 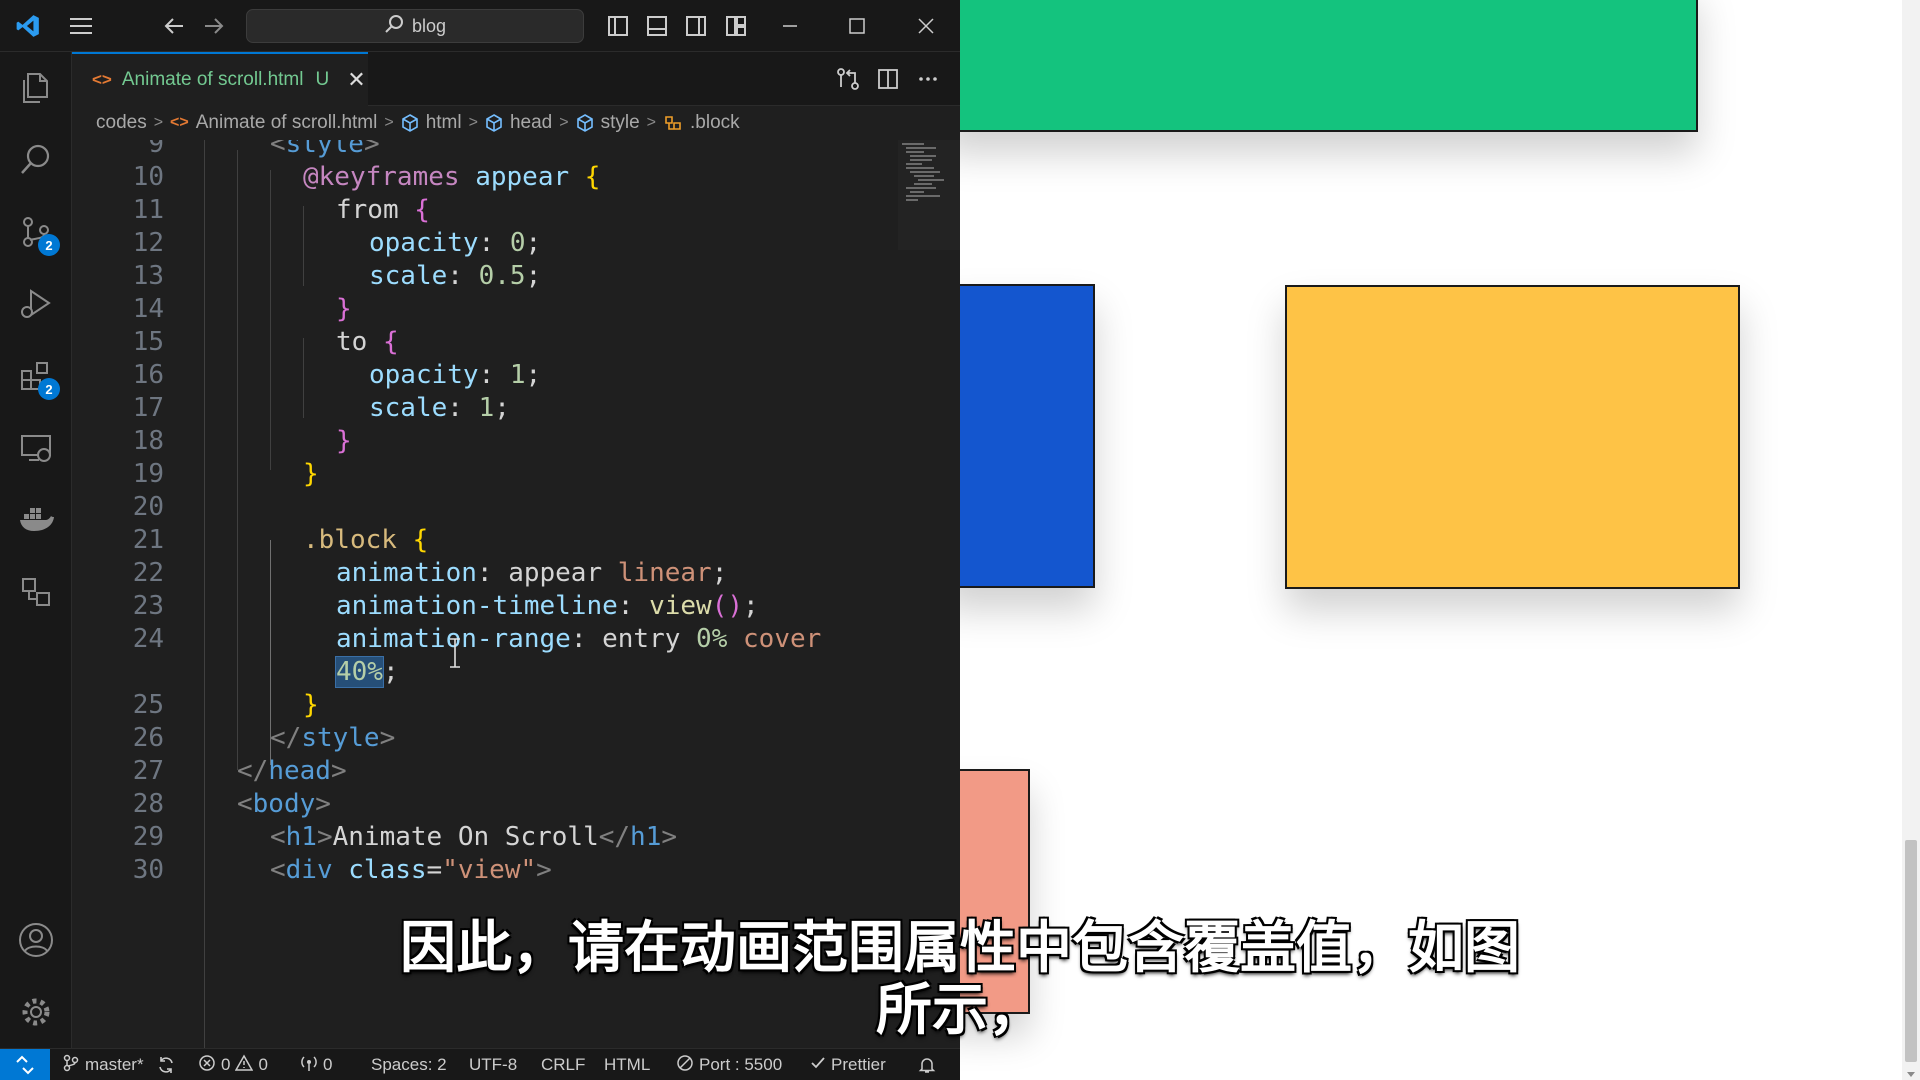 What do you see at coordinates (36, 448) in the screenshot?
I see `remote-explorer-icon` at bounding box center [36, 448].